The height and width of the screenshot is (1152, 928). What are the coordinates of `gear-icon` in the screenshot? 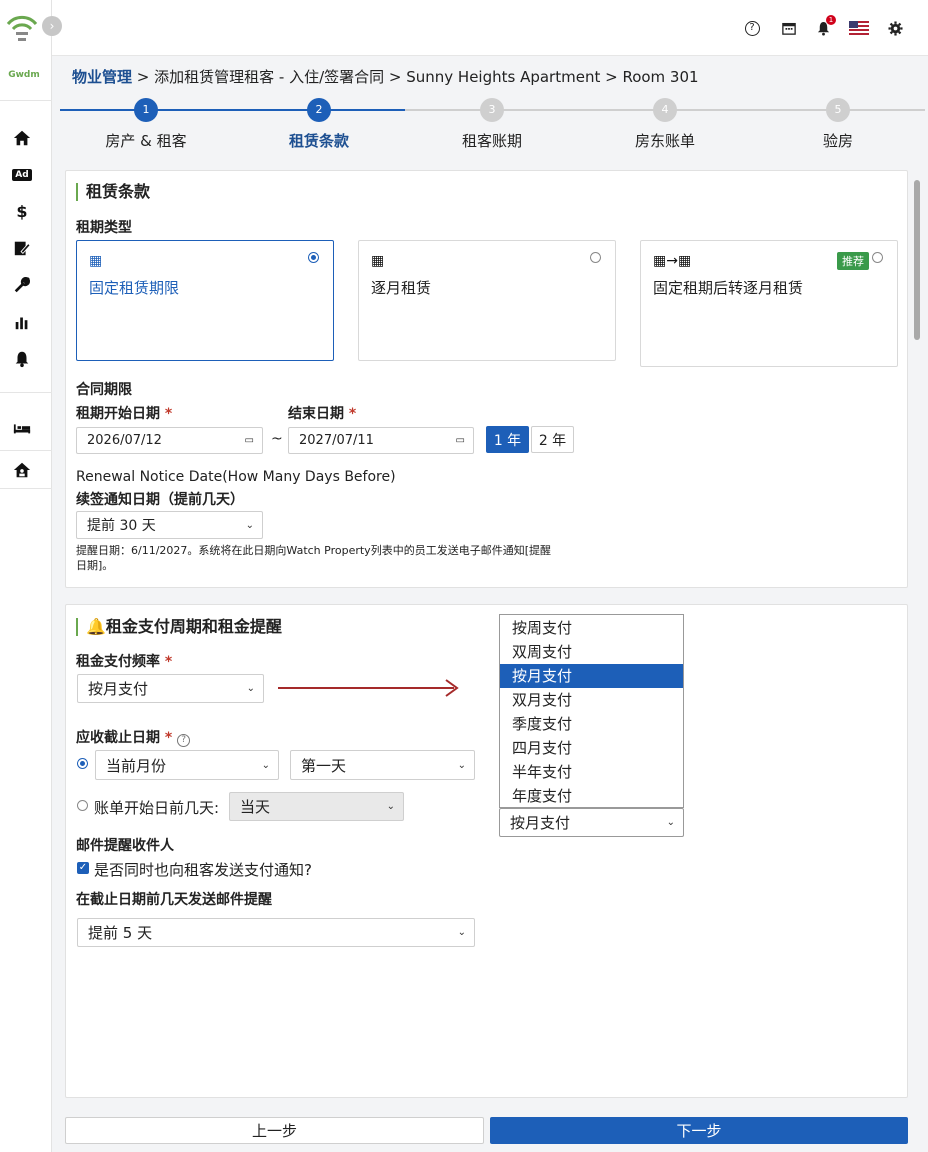 It's located at (895, 28).